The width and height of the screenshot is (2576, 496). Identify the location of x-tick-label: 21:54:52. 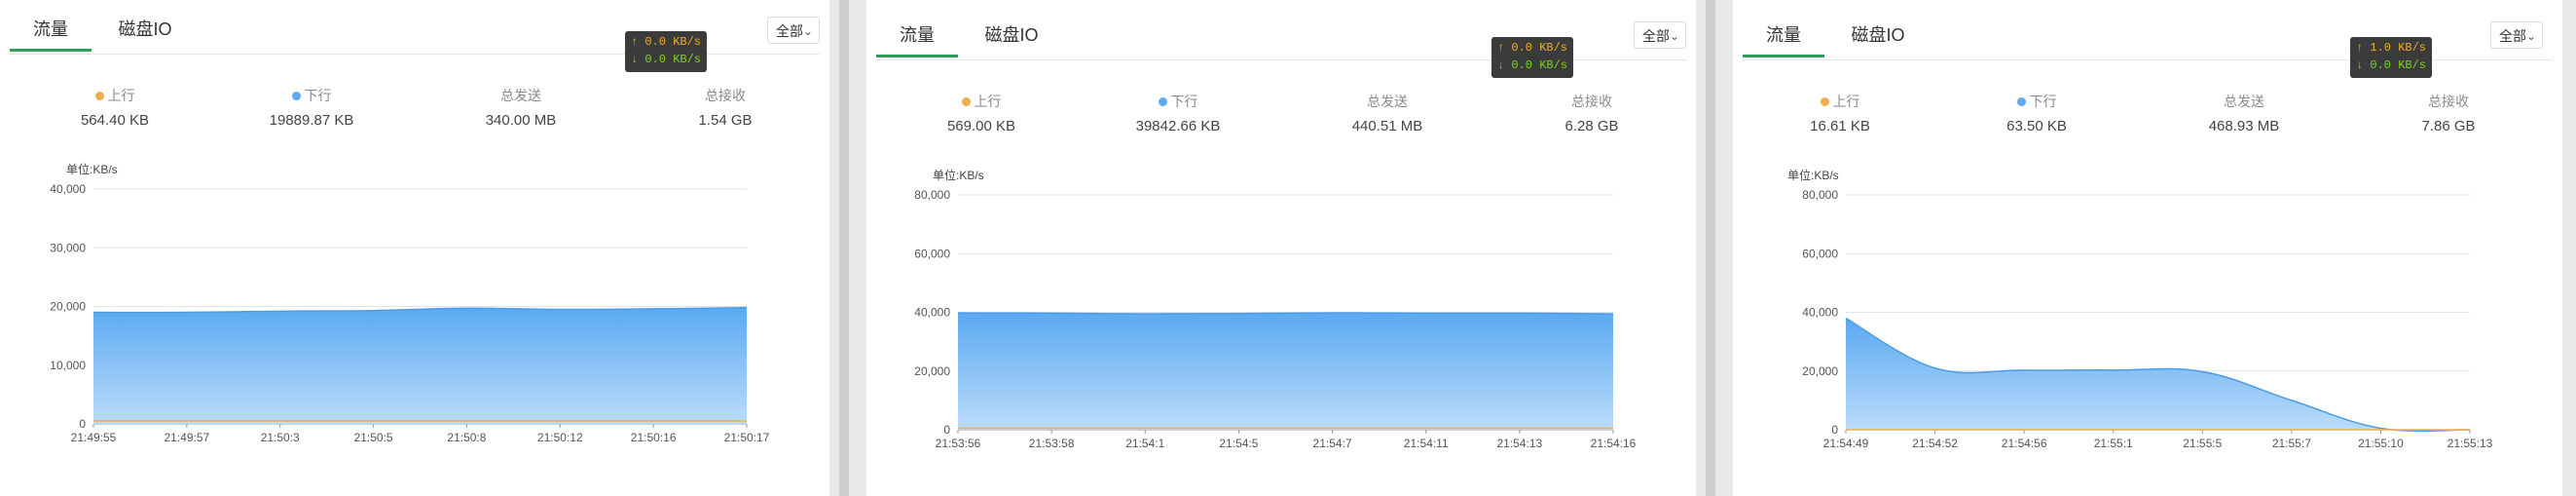
(1935, 443).